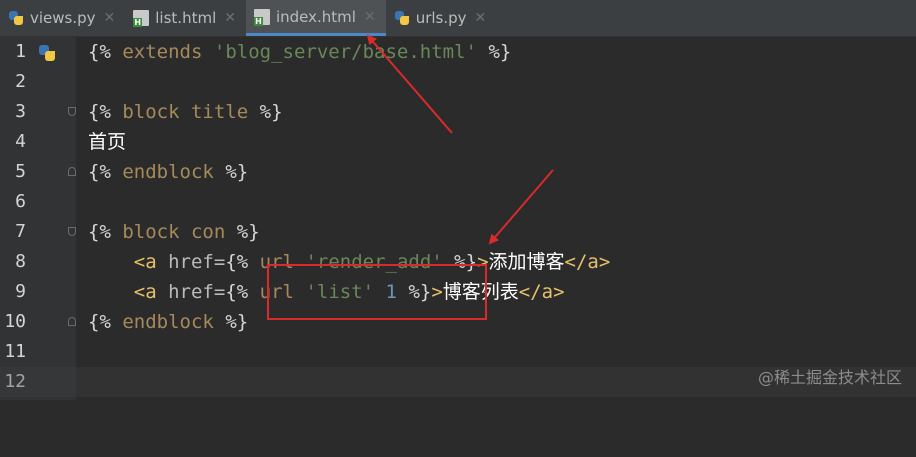  I want to click on template-string: 'list', so click(340, 292).